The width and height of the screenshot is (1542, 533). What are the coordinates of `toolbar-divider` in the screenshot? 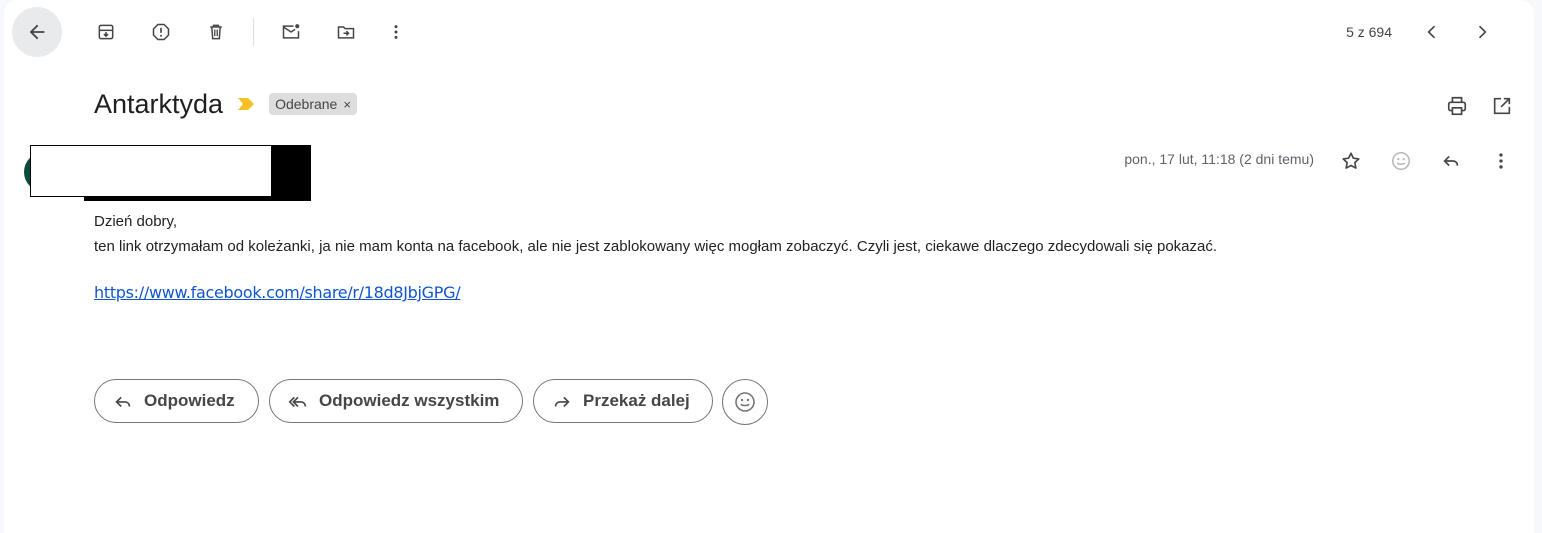 It's located at (253, 32).